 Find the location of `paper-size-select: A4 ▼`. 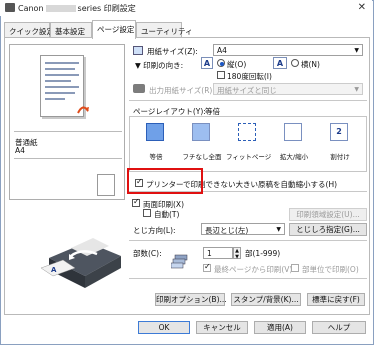

paper-size-select: A4 ▼ is located at coordinates (288, 50).